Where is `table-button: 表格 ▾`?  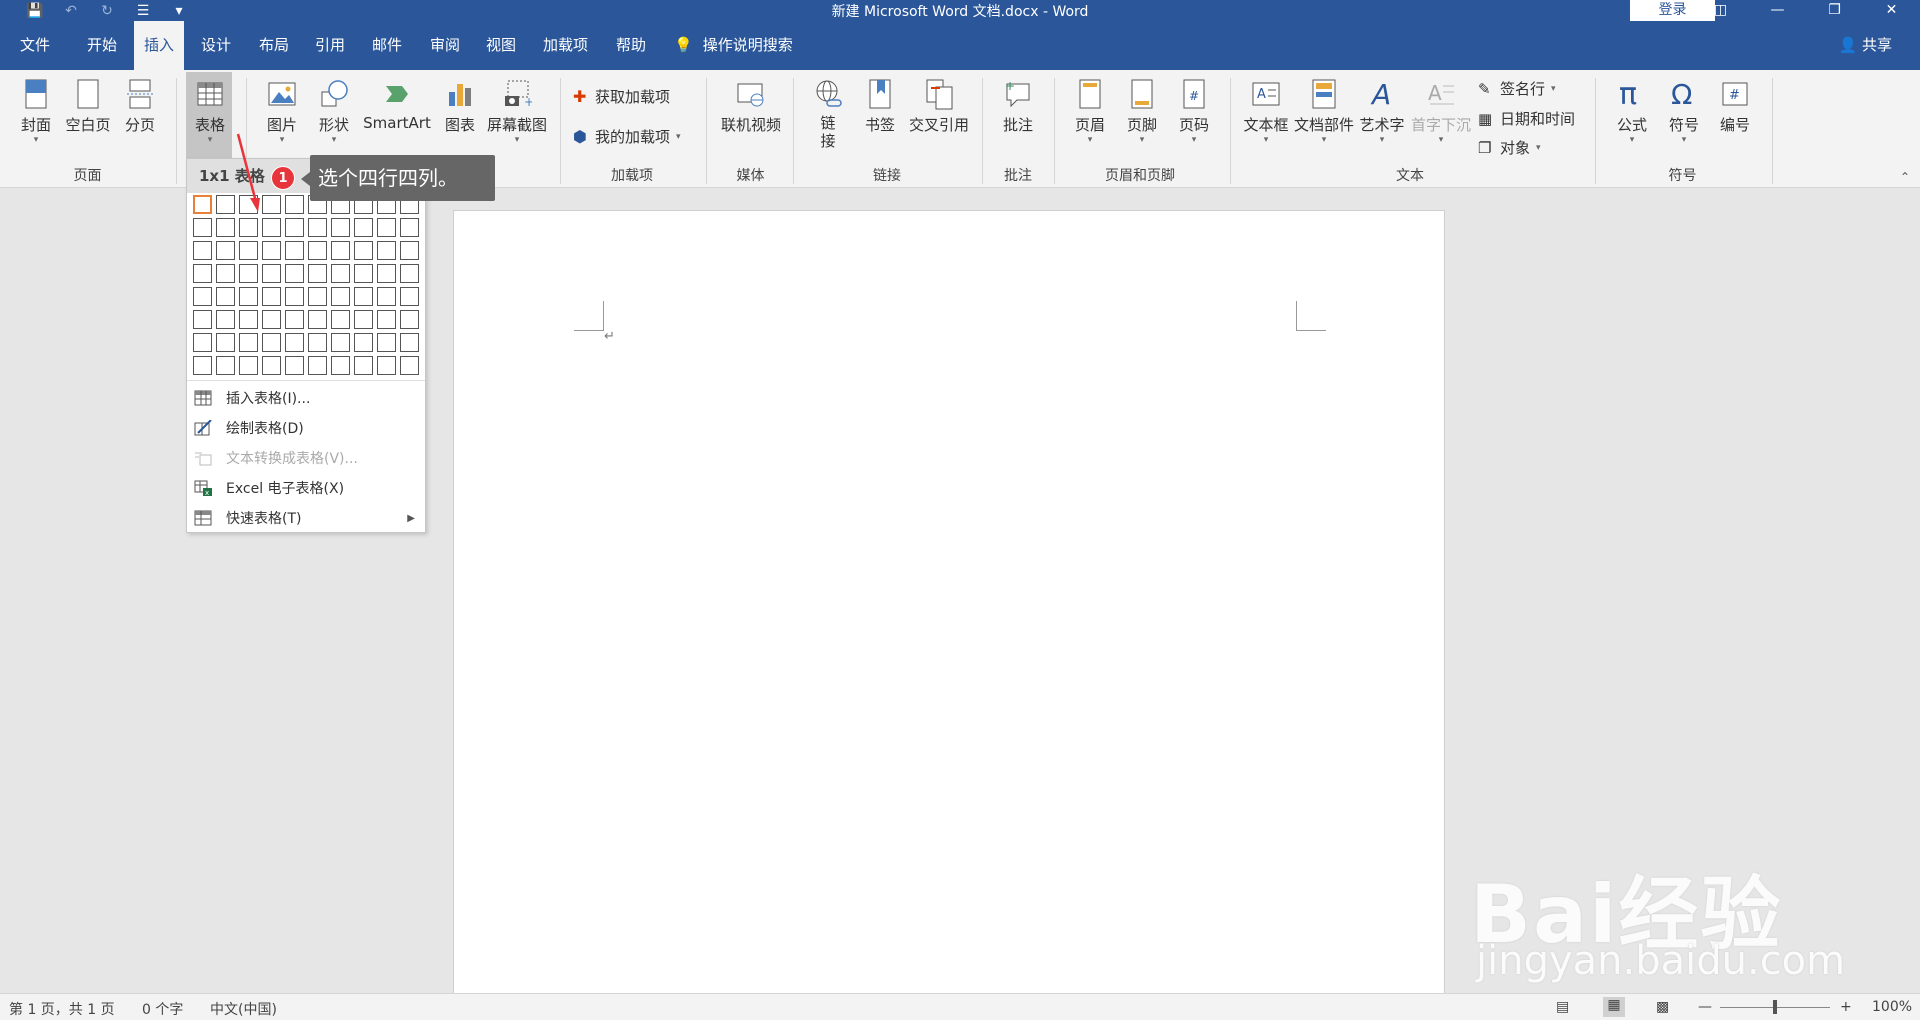 table-button: 表格 ▾ is located at coordinates (210, 111).